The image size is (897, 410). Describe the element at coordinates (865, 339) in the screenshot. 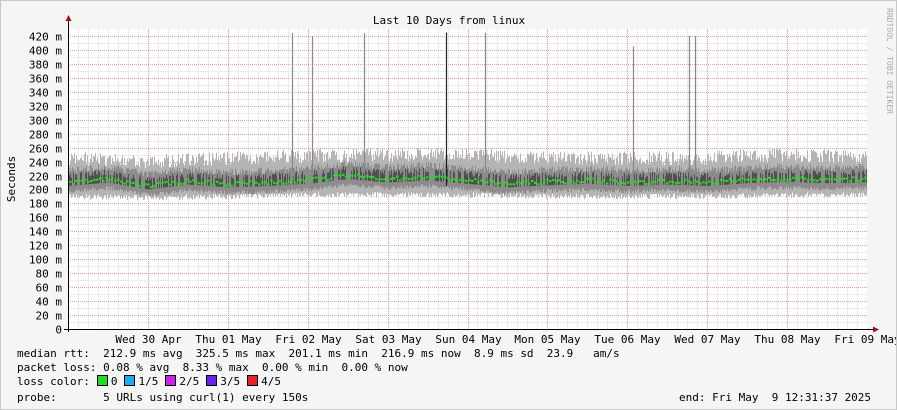

I see `x-tick-label: Fri 09 May` at that location.